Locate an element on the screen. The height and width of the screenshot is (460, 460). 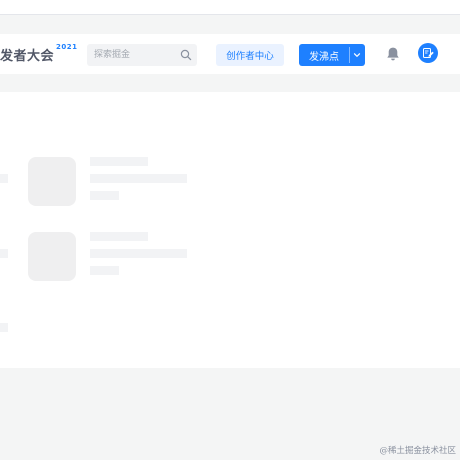
edit-icon is located at coordinates (428, 53).